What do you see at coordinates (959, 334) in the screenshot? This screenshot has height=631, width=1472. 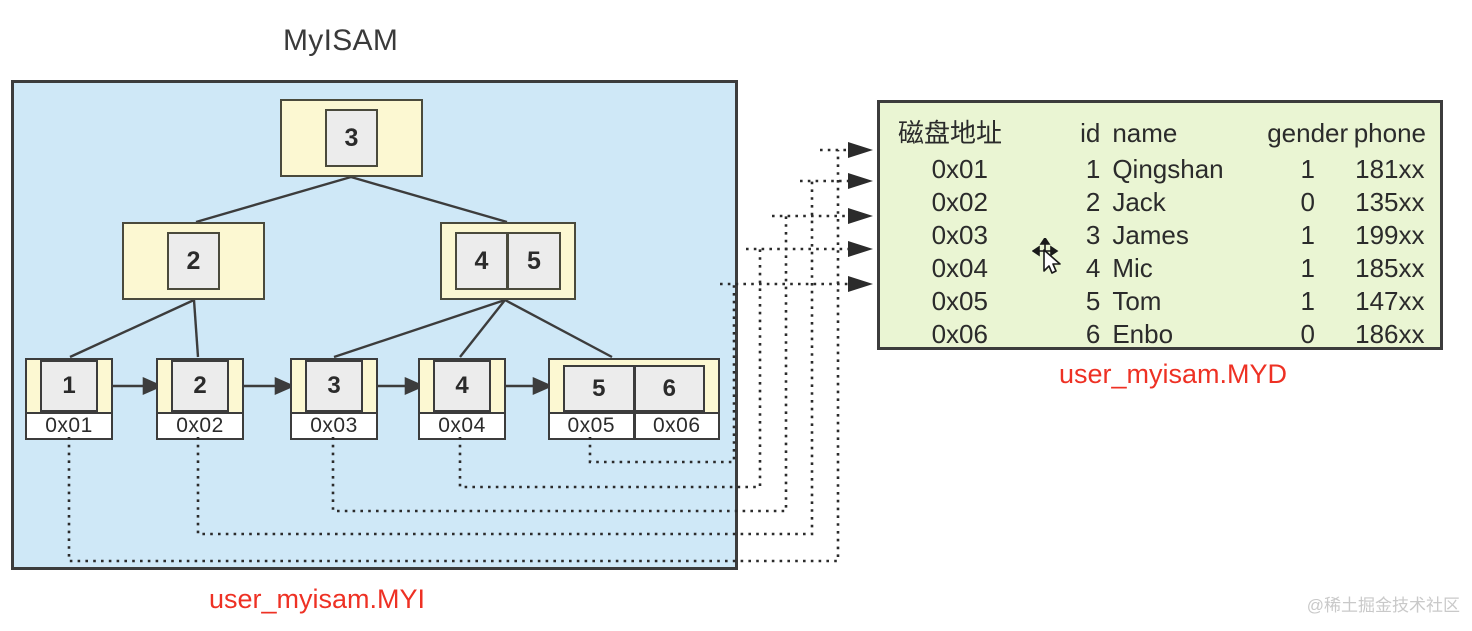 I see `cell-disk-address: 0x06` at bounding box center [959, 334].